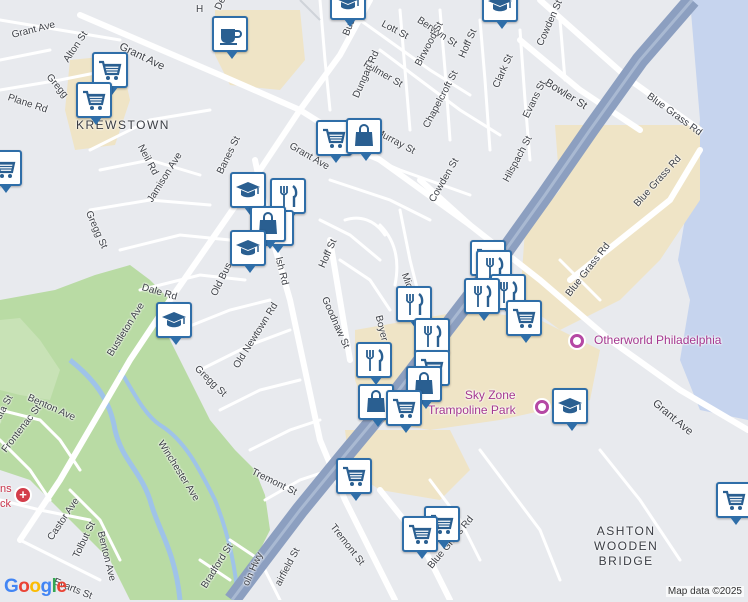  I want to click on area-label-line: BRIDGE, so click(626, 561).